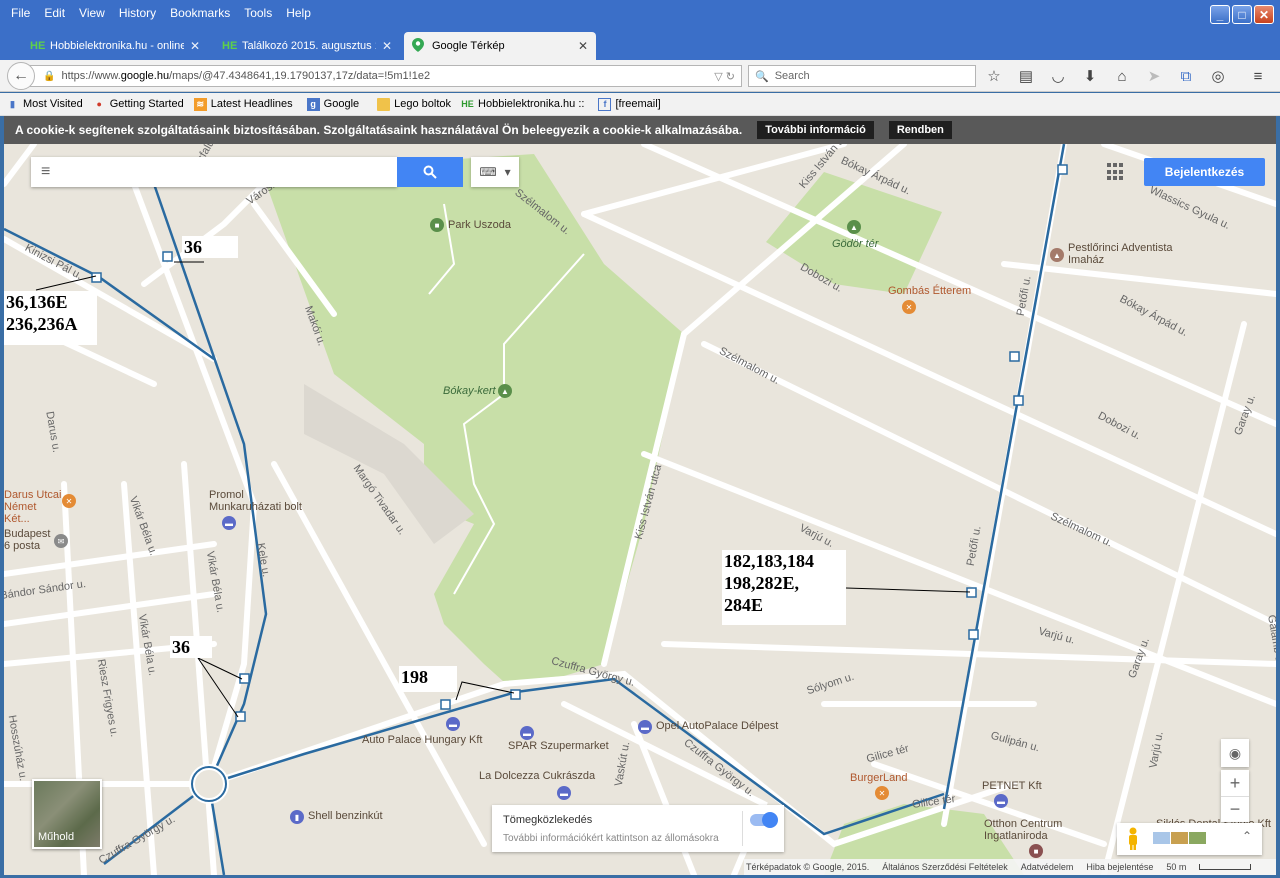 The image size is (1280, 878). Describe the element at coordinates (21, 76) in the screenshot. I see `back-button: ←` at that location.